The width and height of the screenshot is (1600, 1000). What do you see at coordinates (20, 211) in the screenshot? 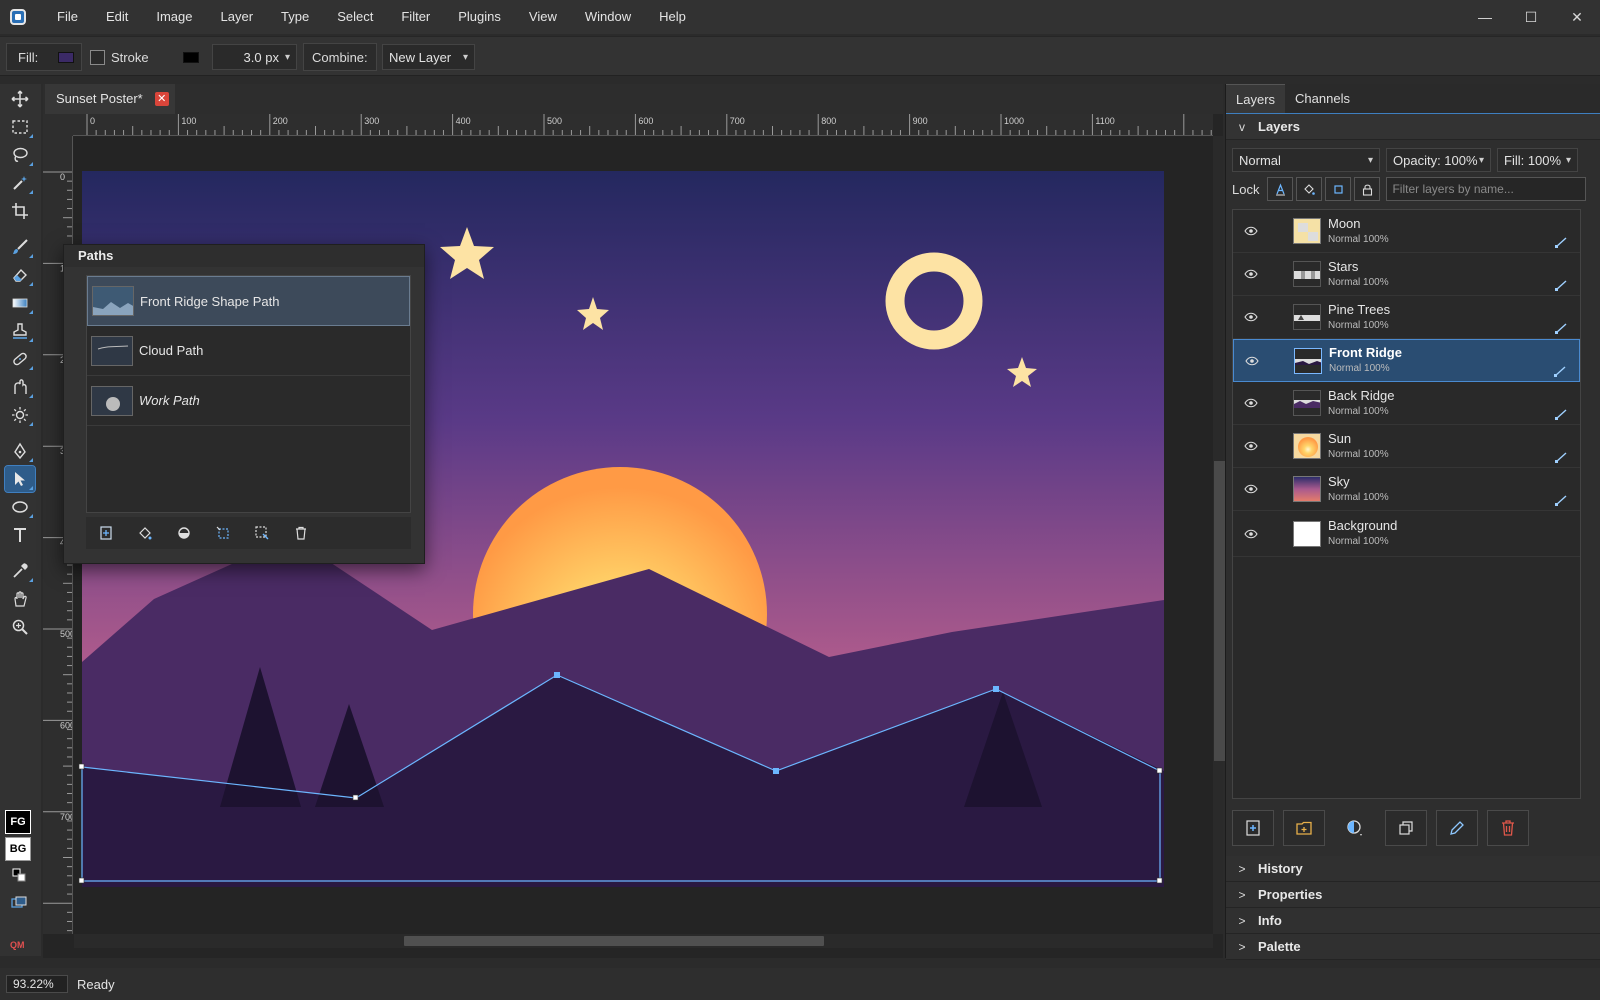
I see `crop-tool` at bounding box center [20, 211].